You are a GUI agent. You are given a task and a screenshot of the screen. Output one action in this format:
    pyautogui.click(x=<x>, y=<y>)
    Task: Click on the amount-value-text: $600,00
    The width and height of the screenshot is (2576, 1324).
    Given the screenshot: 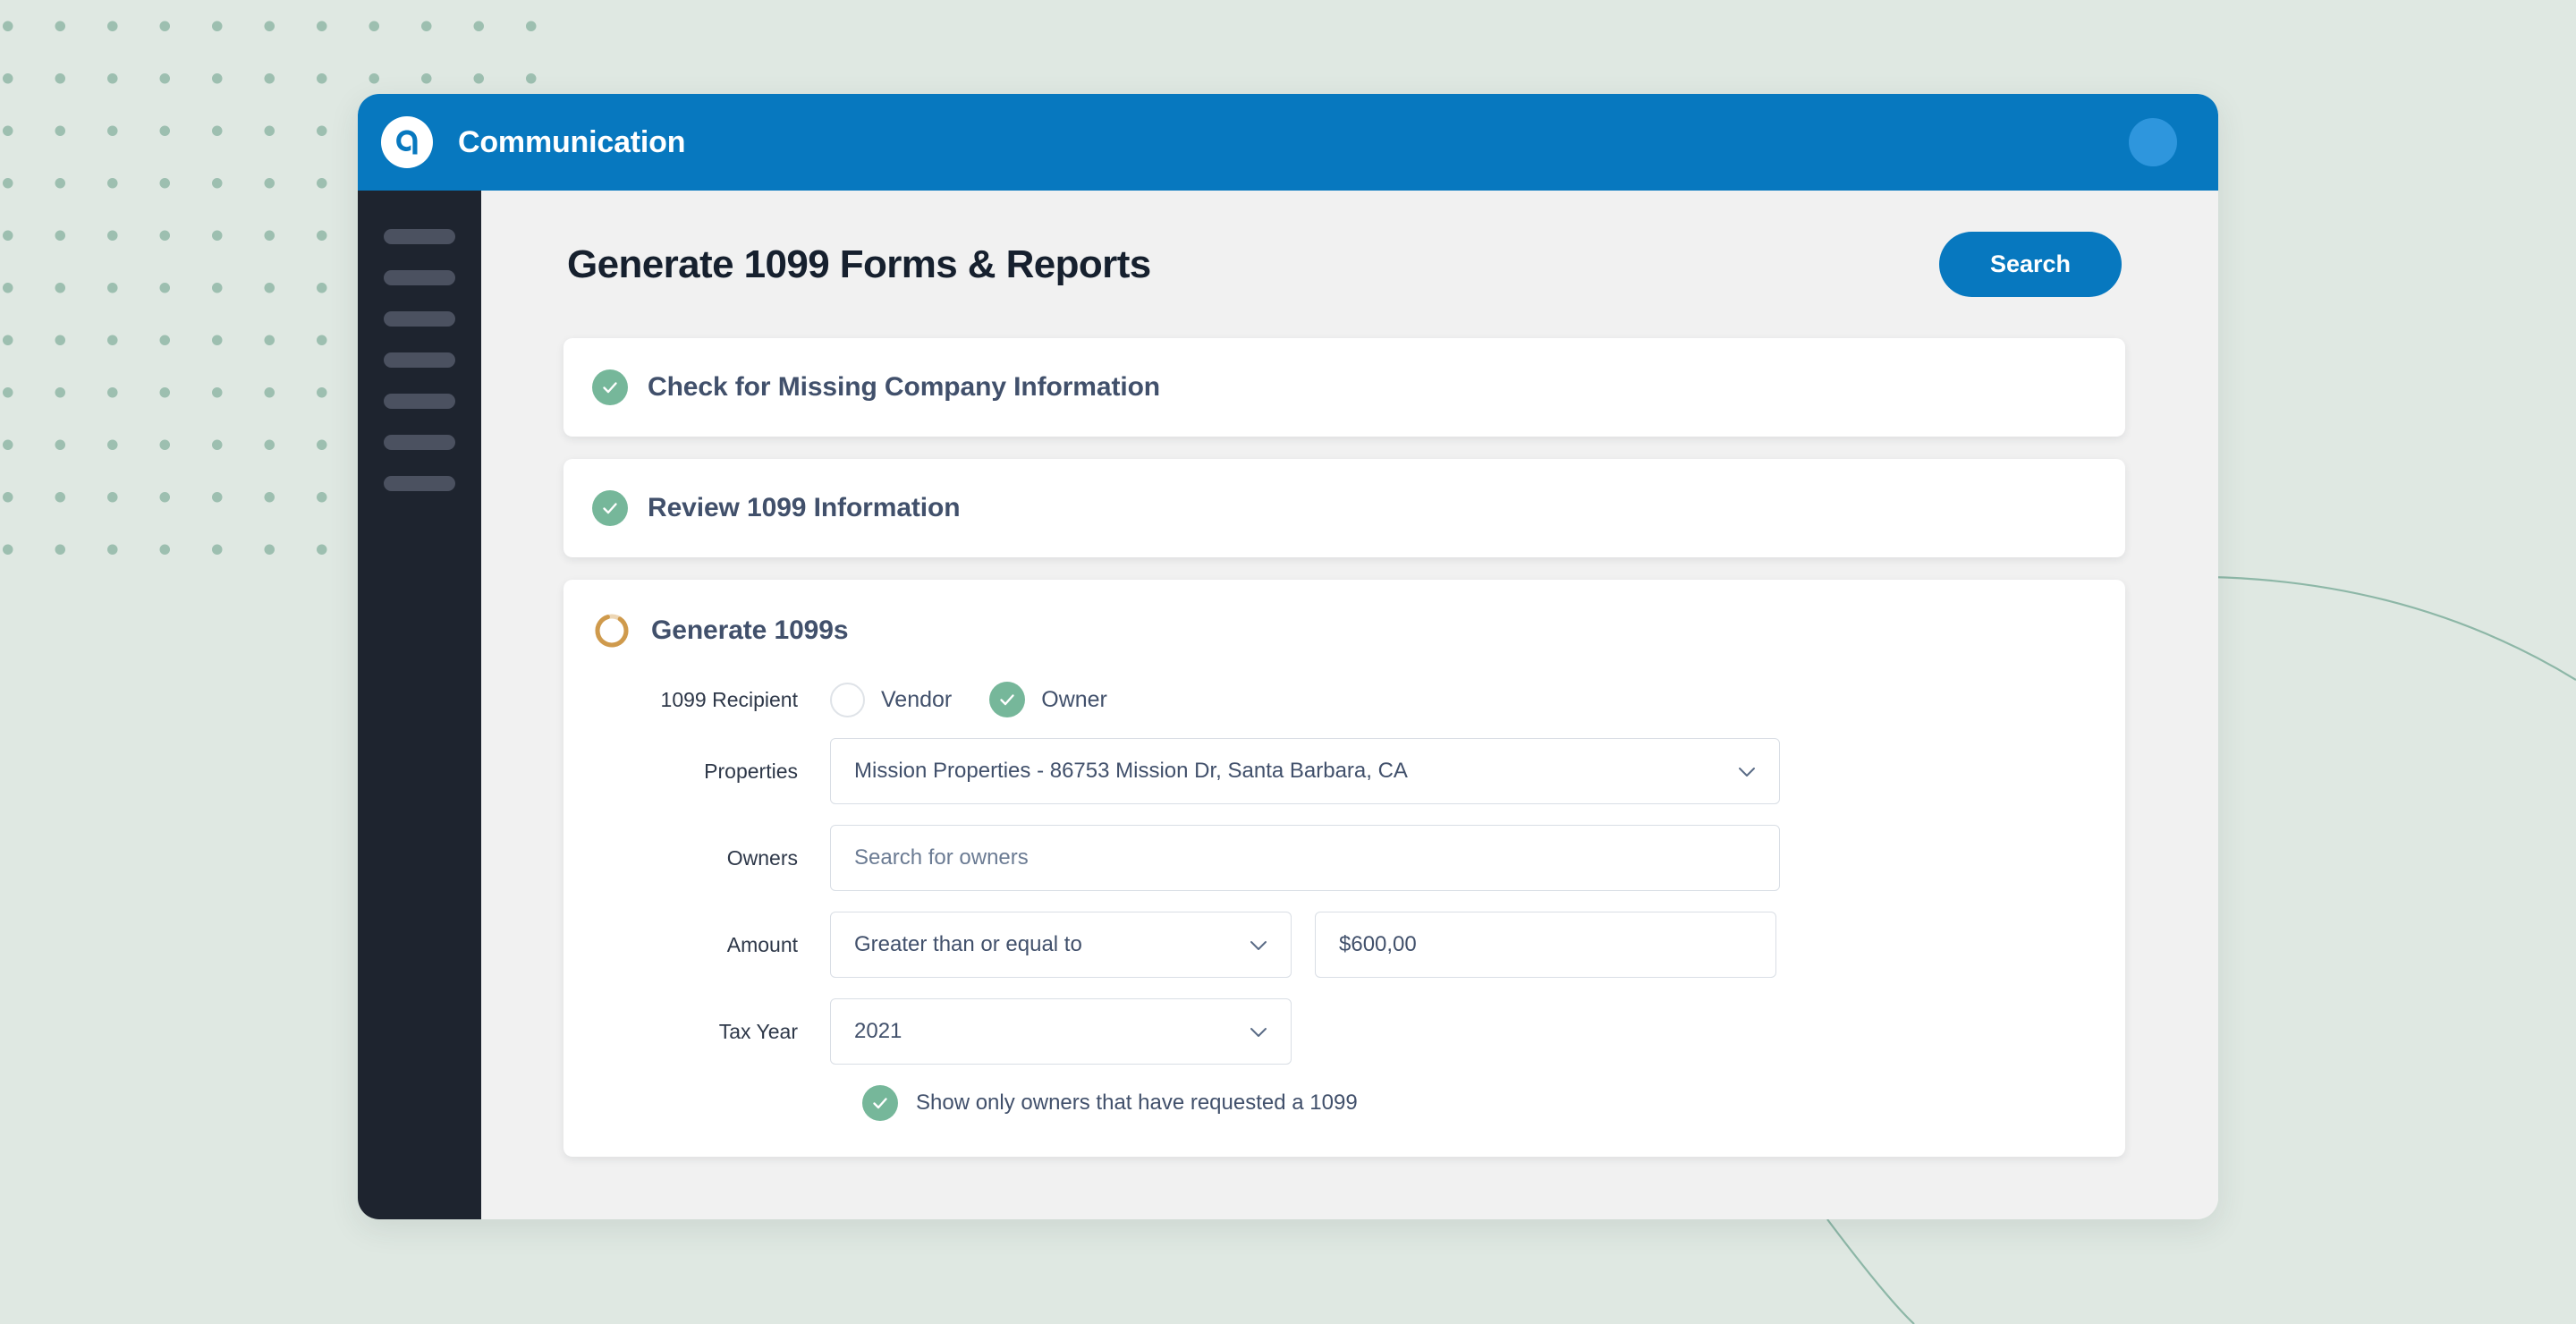 What is the action you would take?
    pyautogui.click(x=1378, y=944)
    